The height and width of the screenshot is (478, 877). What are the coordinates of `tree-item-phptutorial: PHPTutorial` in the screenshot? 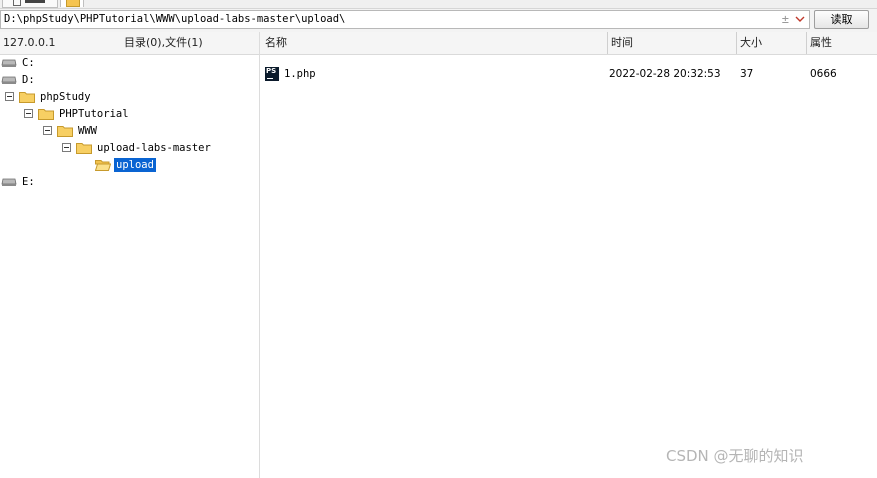 It's located at (77, 113).